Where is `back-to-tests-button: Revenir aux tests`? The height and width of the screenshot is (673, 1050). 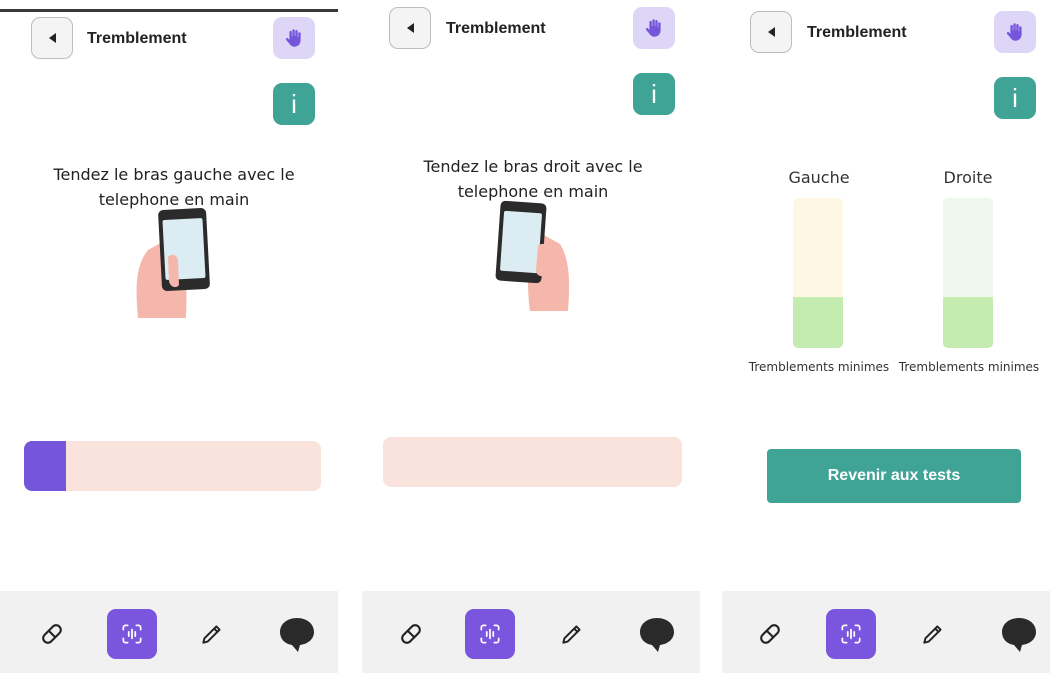
back-to-tests-button: Revenir aux tests is located at coordinates (894, 476).